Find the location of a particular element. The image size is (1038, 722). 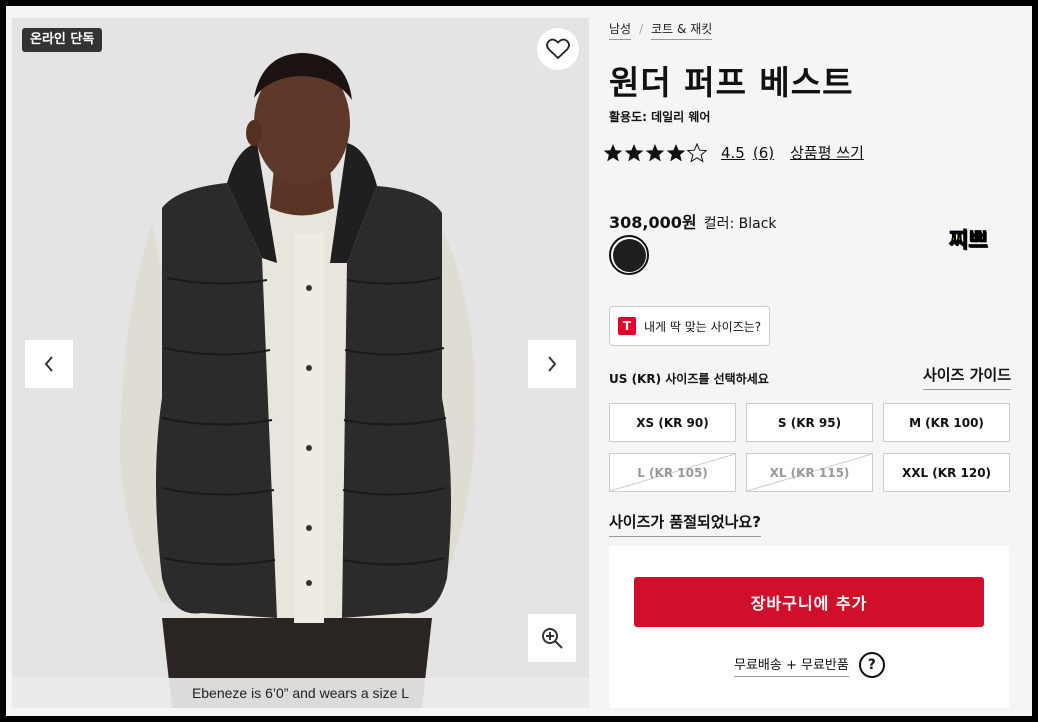

color-label: 컬러: Black is located at coordinates (740, 224).